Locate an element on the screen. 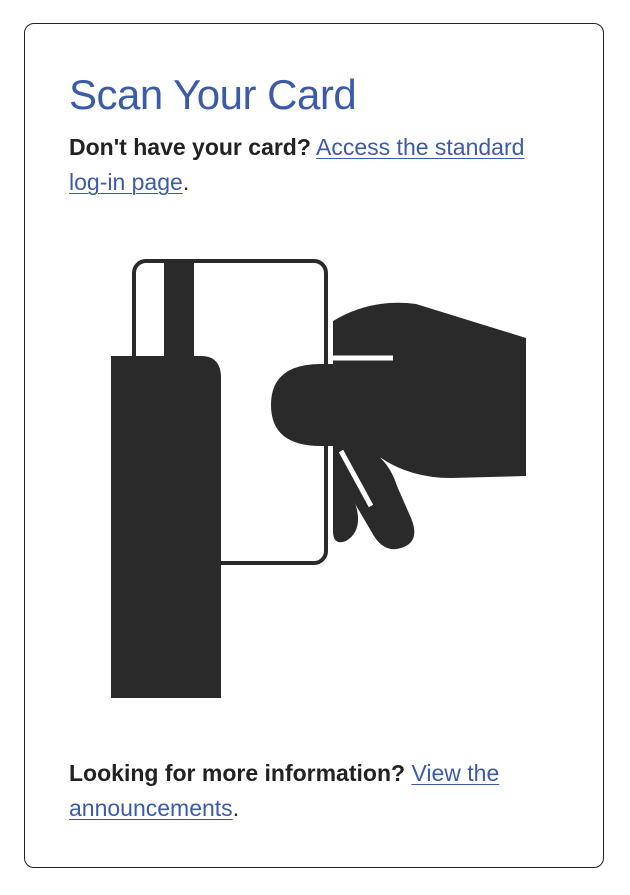 This screenshot has width=630, height=895. card-reader is located at coordinates (166, 527).